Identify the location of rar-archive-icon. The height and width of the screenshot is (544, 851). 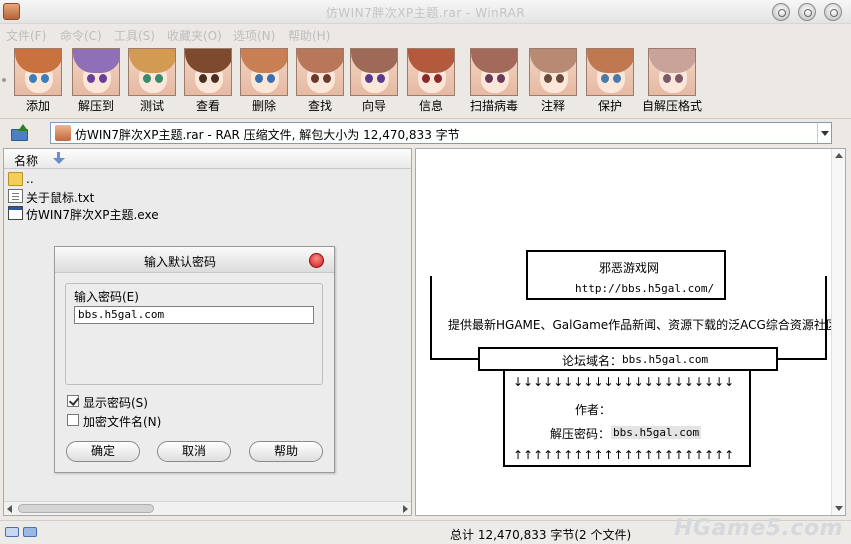
(63, 133).